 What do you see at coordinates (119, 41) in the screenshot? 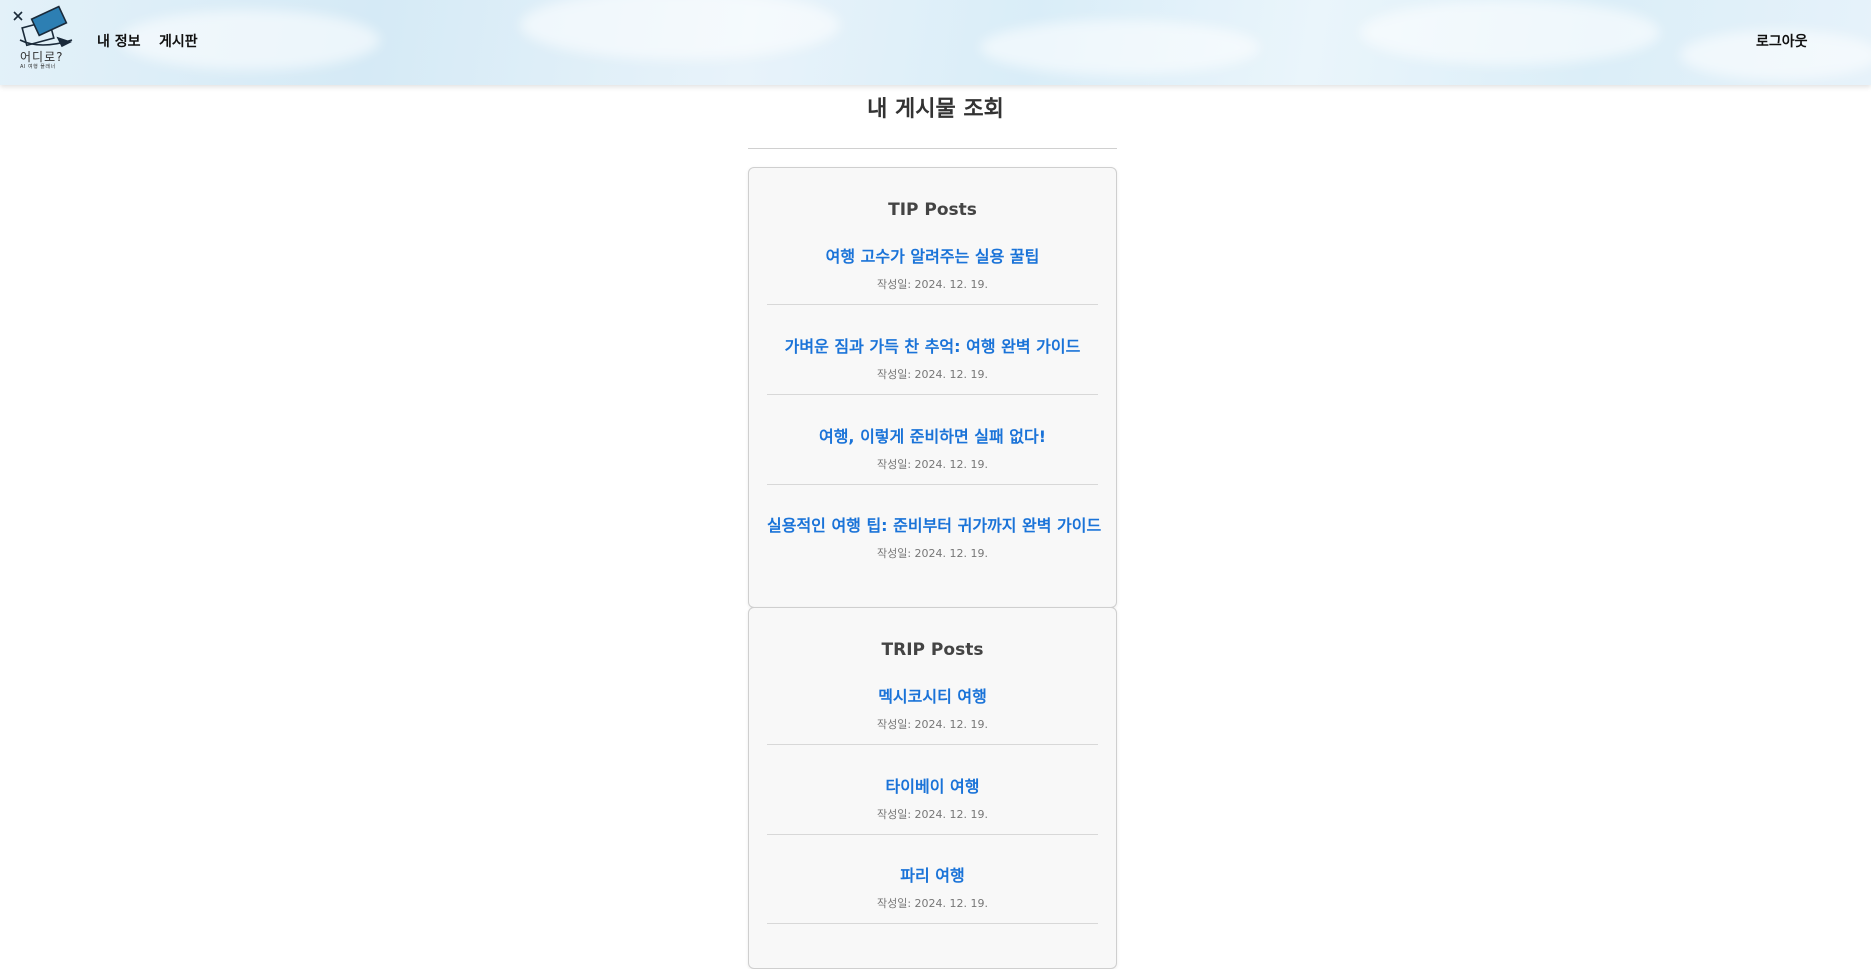
I see `nav-my-info: 내 정보` at bounding box center [119, 41].